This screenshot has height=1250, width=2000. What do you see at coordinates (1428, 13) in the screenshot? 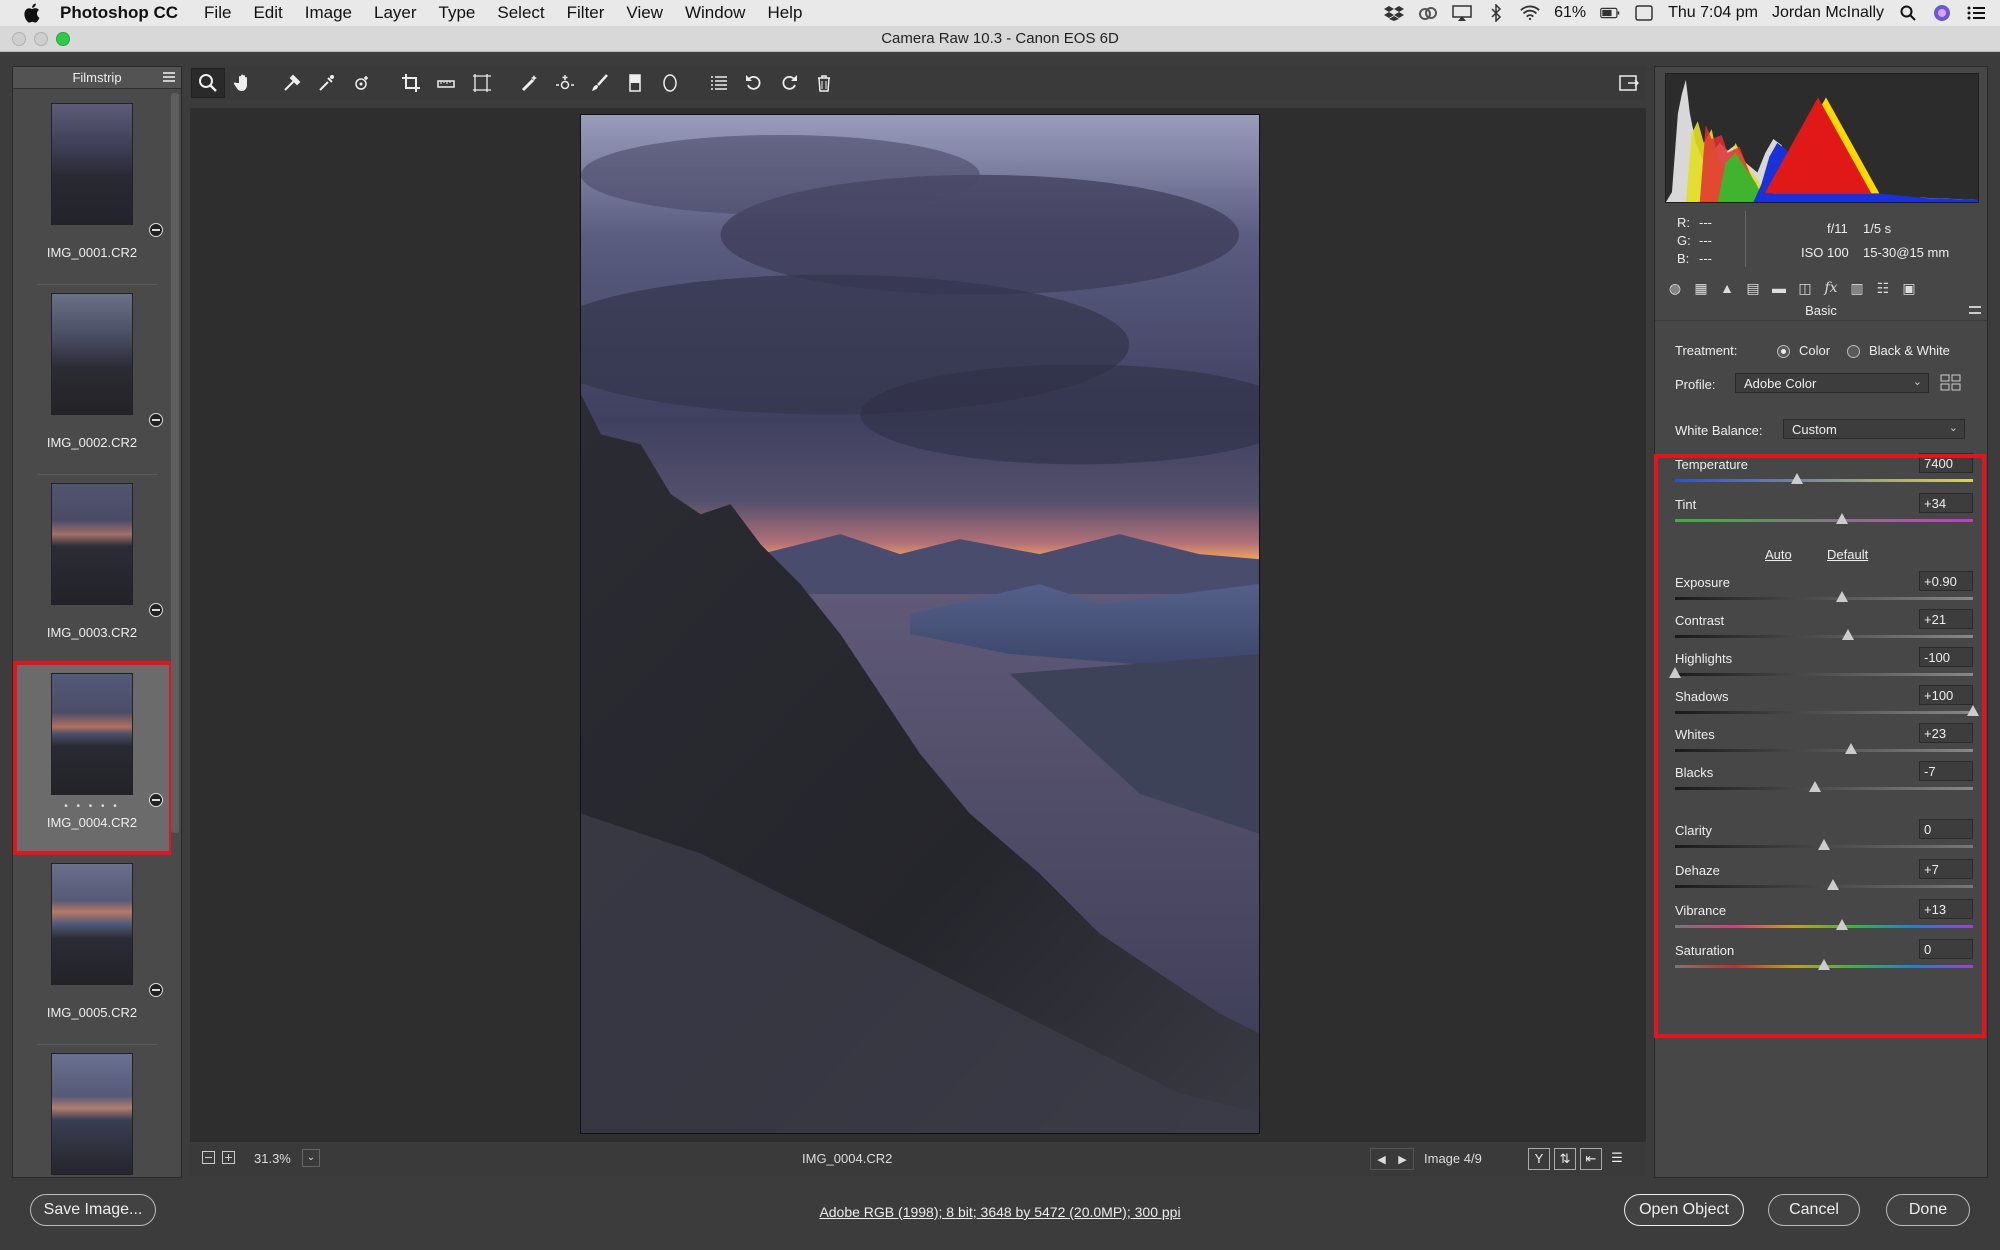
I see `creative-cloud-icon` at bounding box center [1428, 13].